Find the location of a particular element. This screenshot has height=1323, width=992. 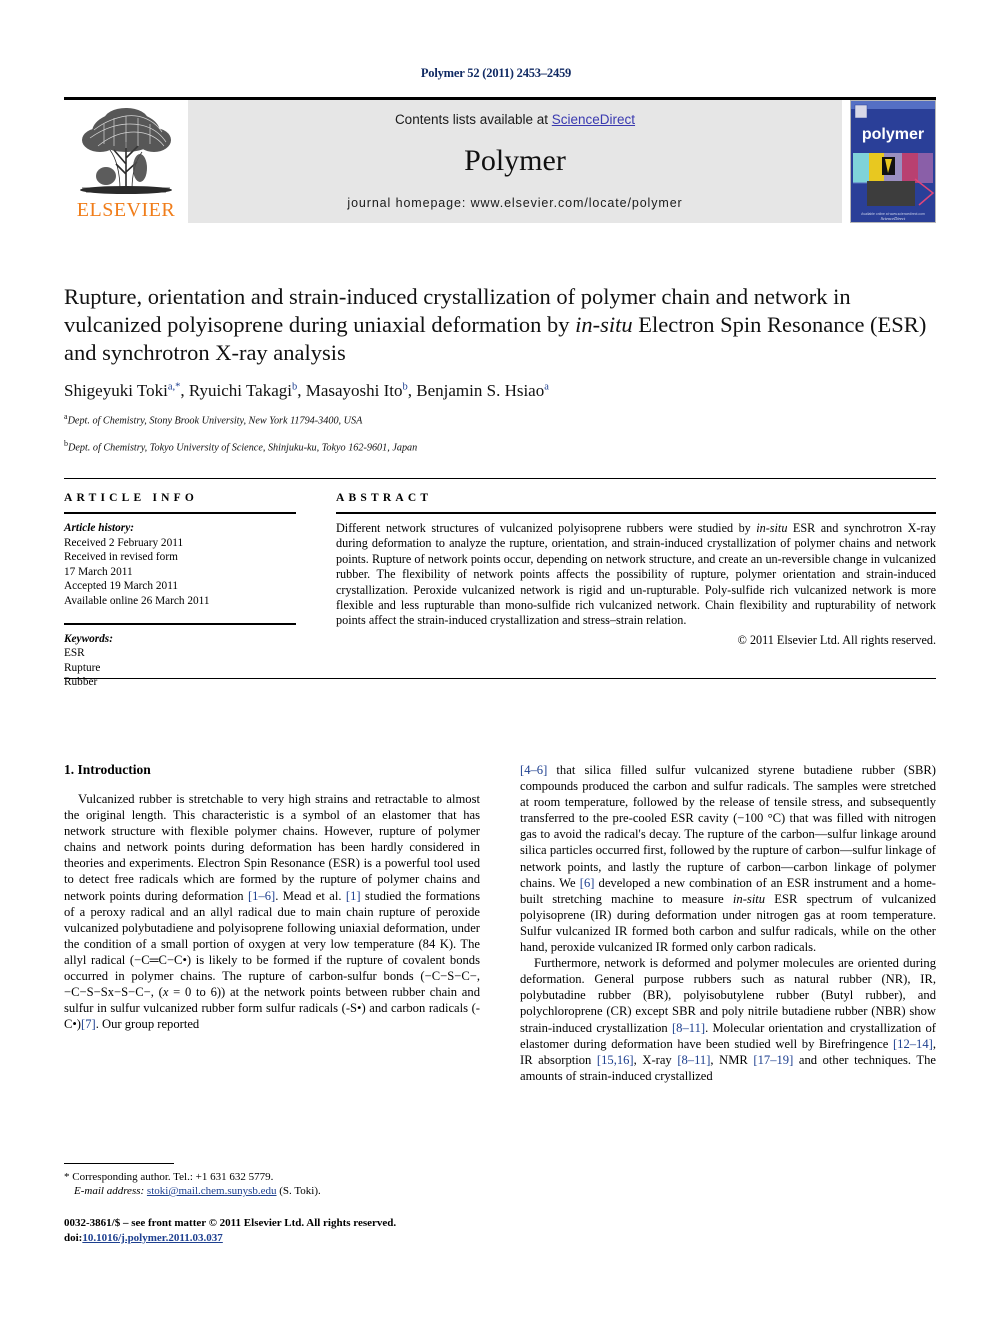

elsevier-tree-icon is located at coordinates (126, 151).